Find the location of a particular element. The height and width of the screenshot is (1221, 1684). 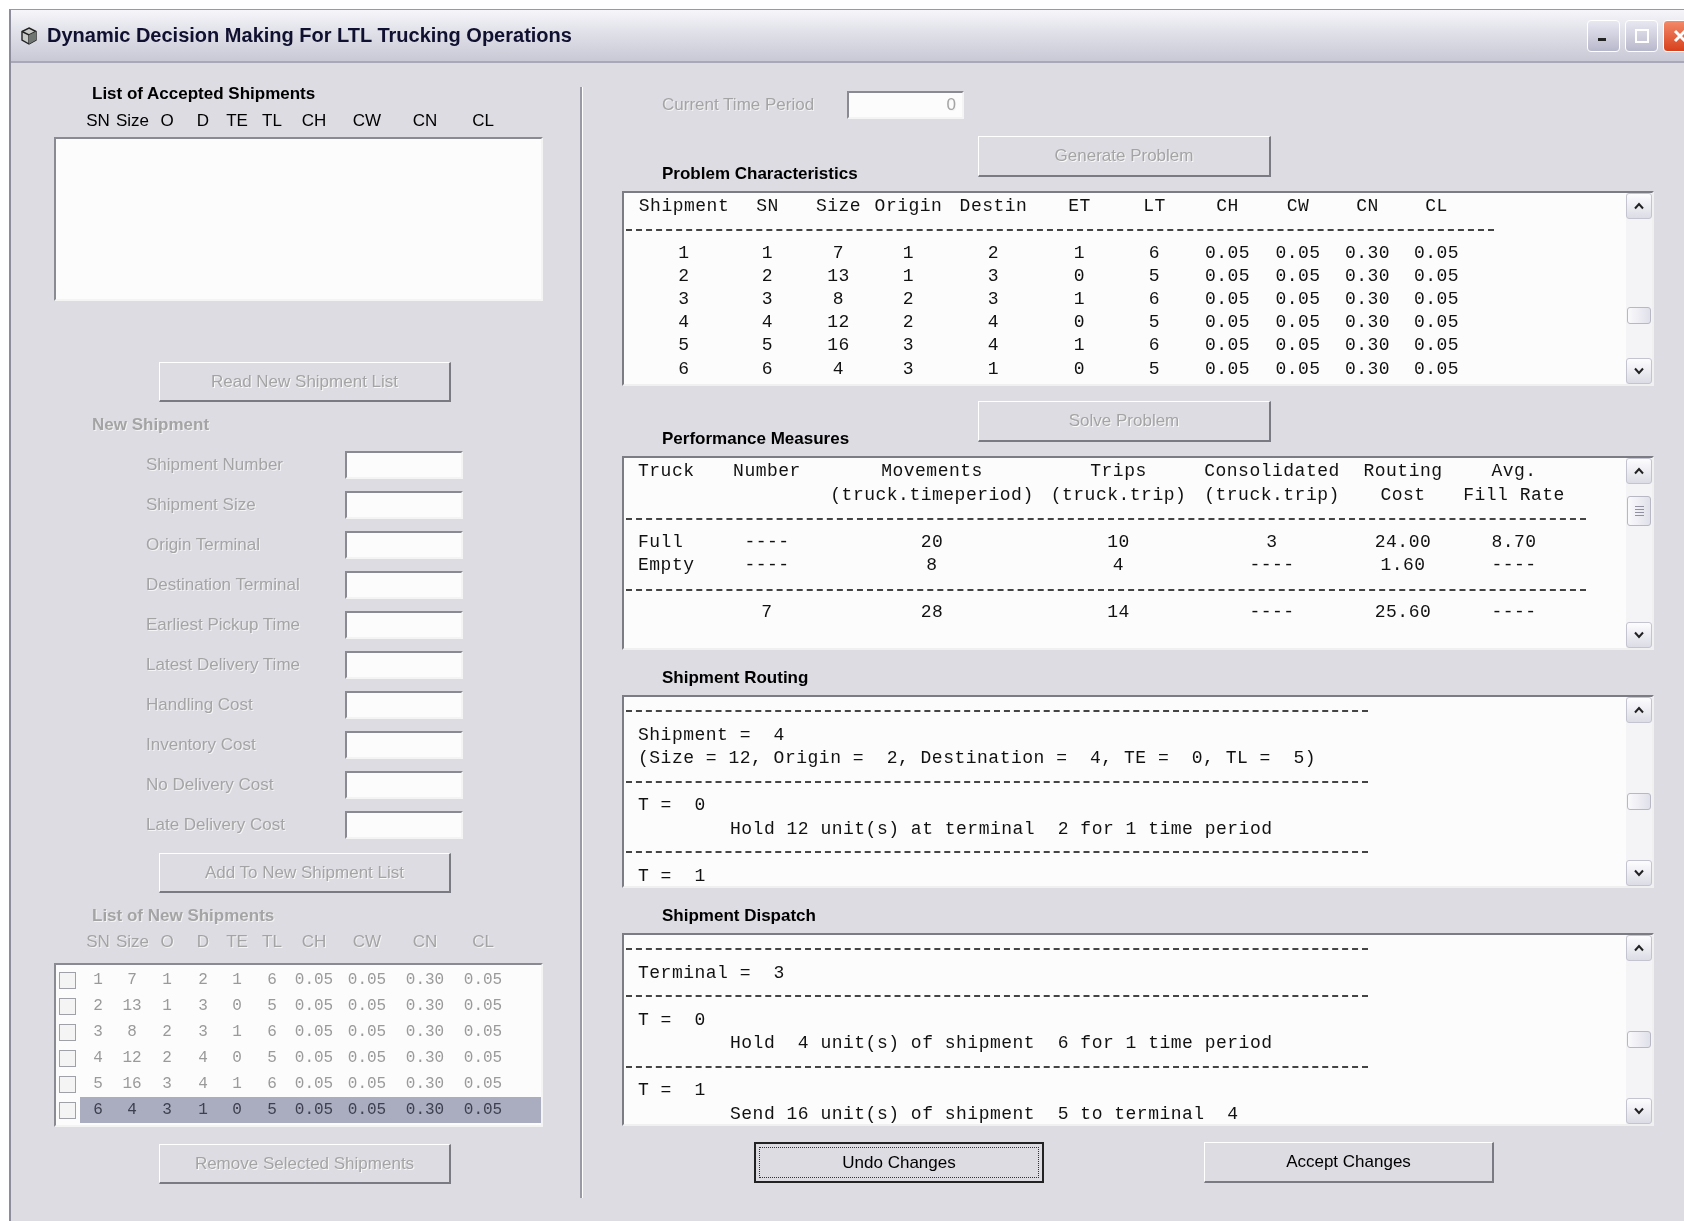

column-header: LT is located at coordinates (1154, 206).